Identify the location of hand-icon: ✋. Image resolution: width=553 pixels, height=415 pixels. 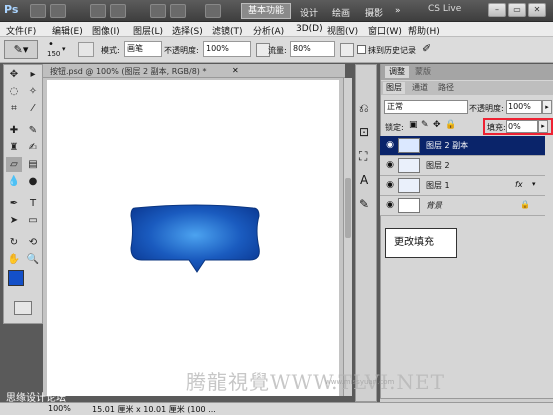
(14, 259).